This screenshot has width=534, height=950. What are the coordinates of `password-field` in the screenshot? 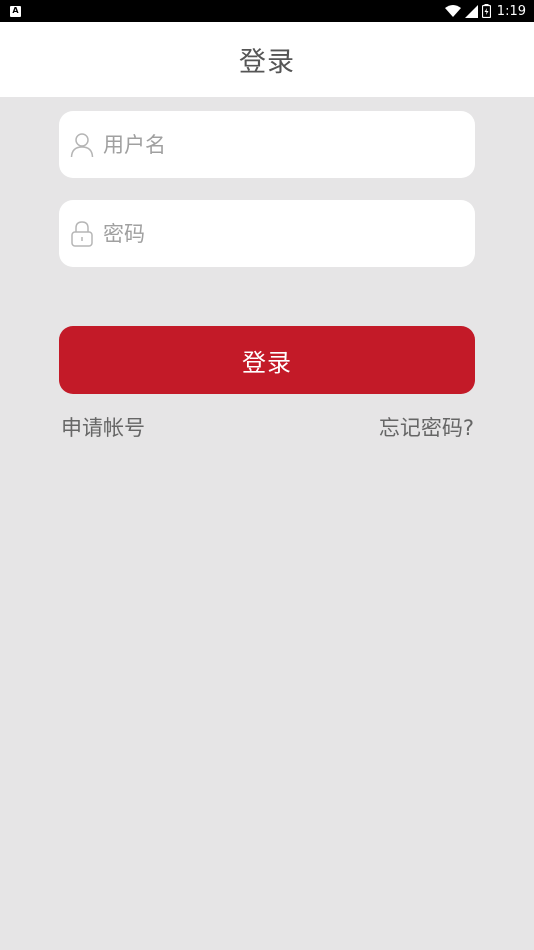 It's located at (267, 233).